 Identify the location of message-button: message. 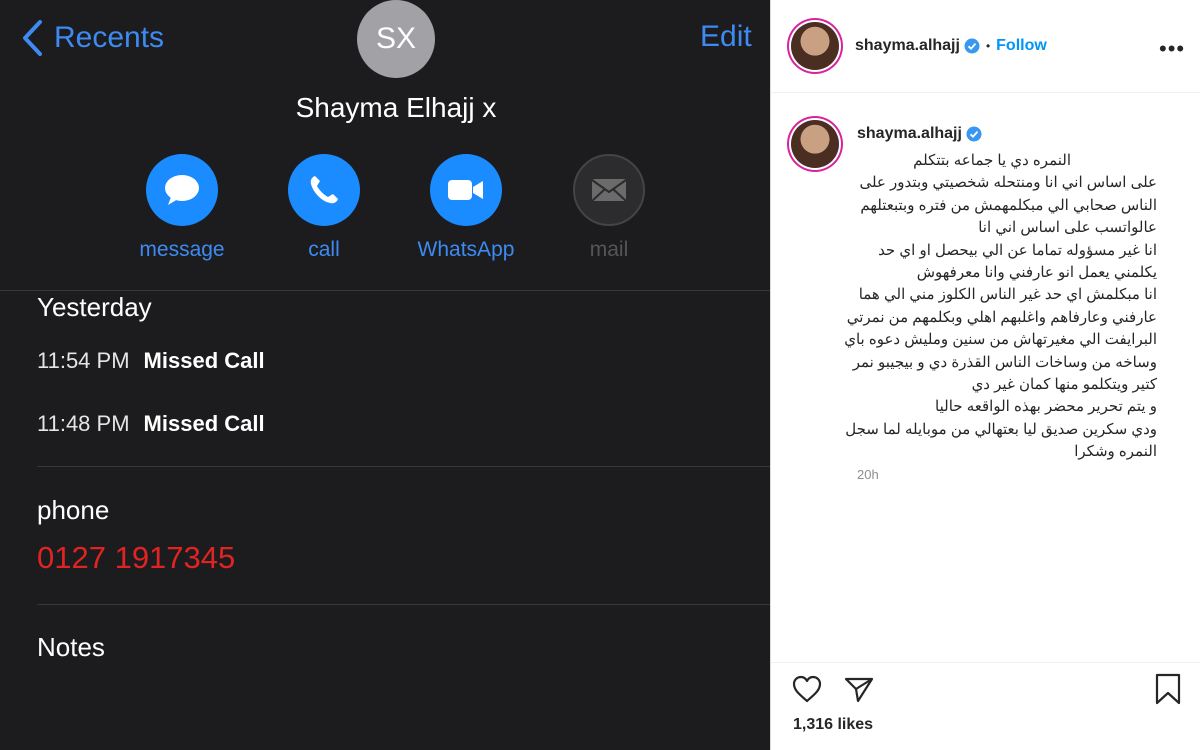
(182, 208).